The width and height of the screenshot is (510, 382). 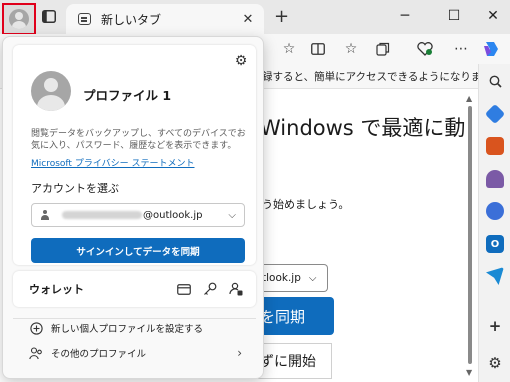 I want to click on page-account-select: tlook.jp ⌵, so click(x=293, y=278).